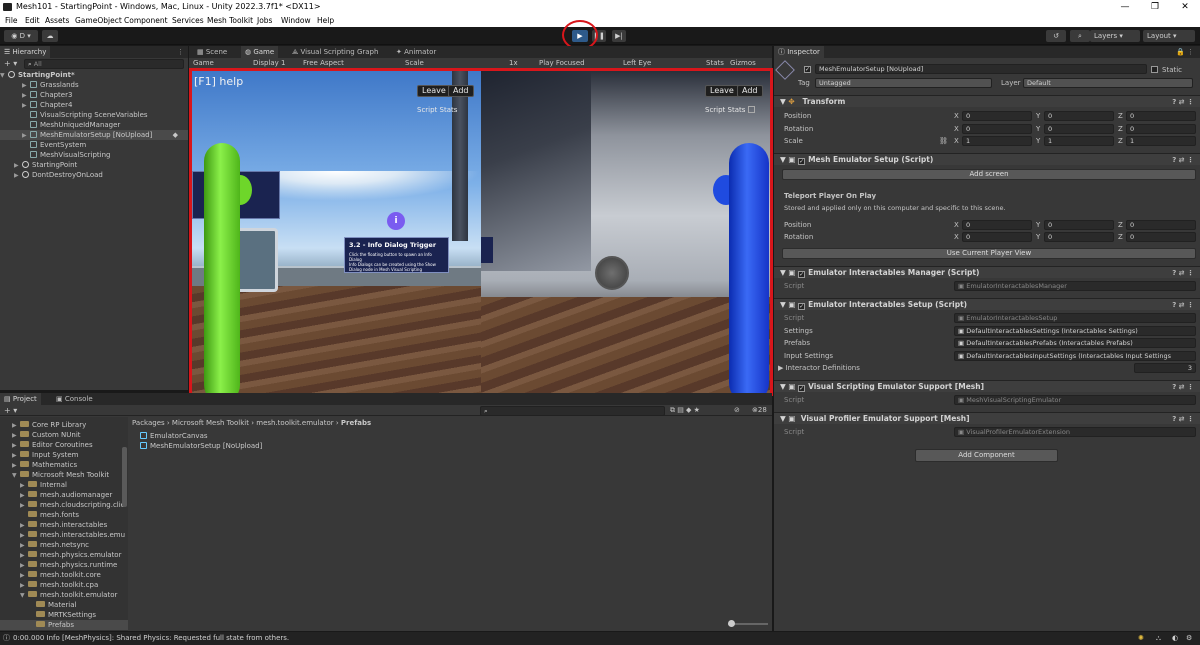 The height and width of the screenshot is (645, 1200). I want to click on tree-item: ▶ Custom NUnit, so click(64, 435).